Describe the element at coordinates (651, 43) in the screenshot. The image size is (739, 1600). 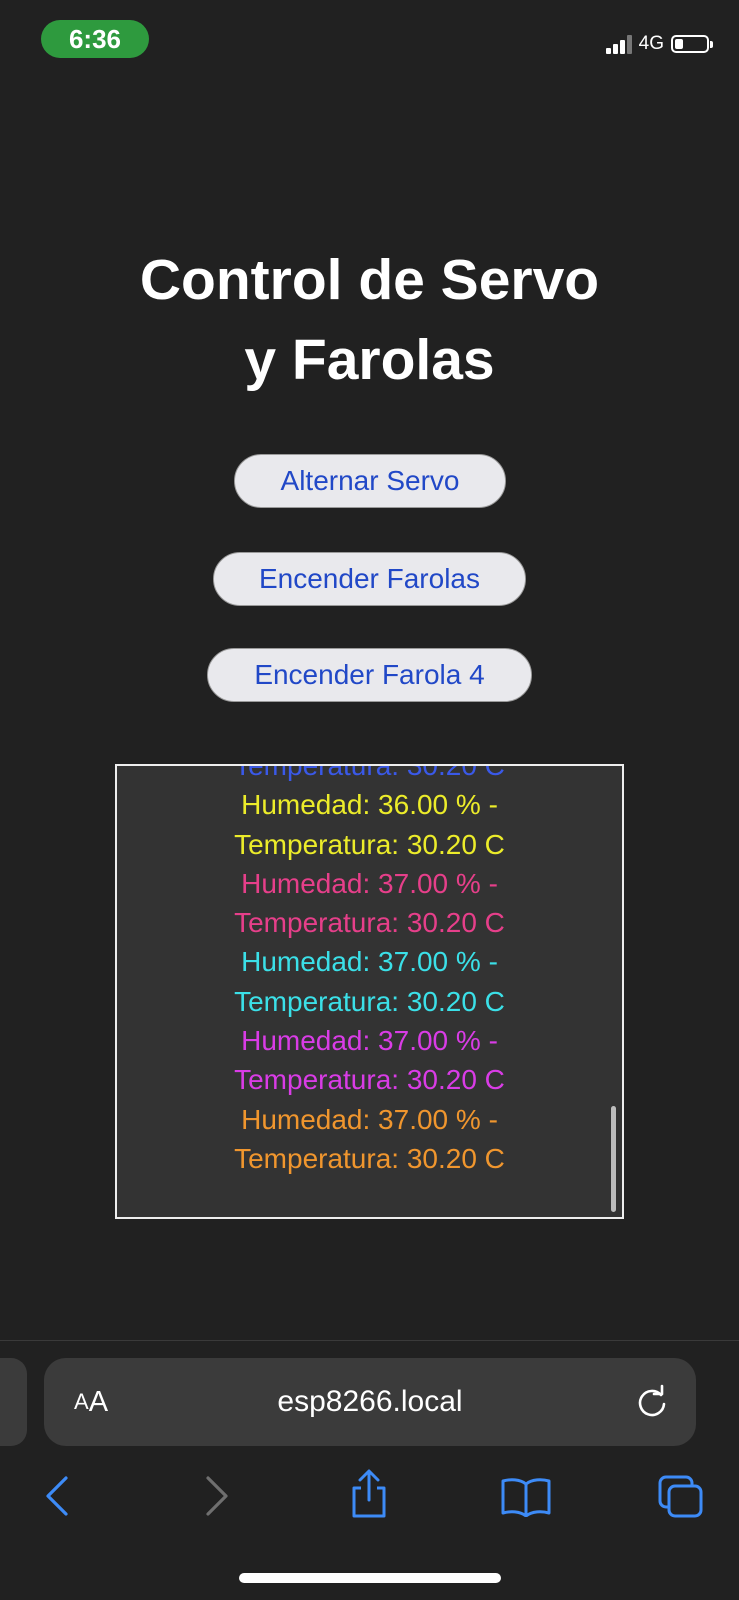
I see `network-type: 4G` at that location.